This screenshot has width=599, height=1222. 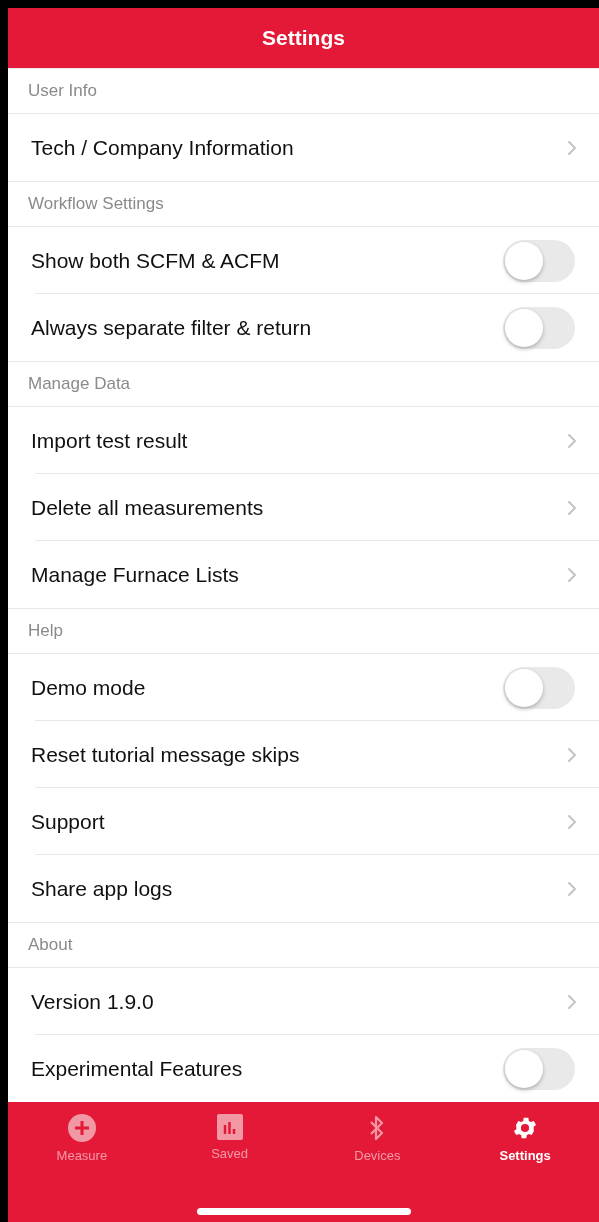 What do you see at coordinates (62, 91) in the screenshot?
I see `section-title: User Info` at bounding box center [62, 91].